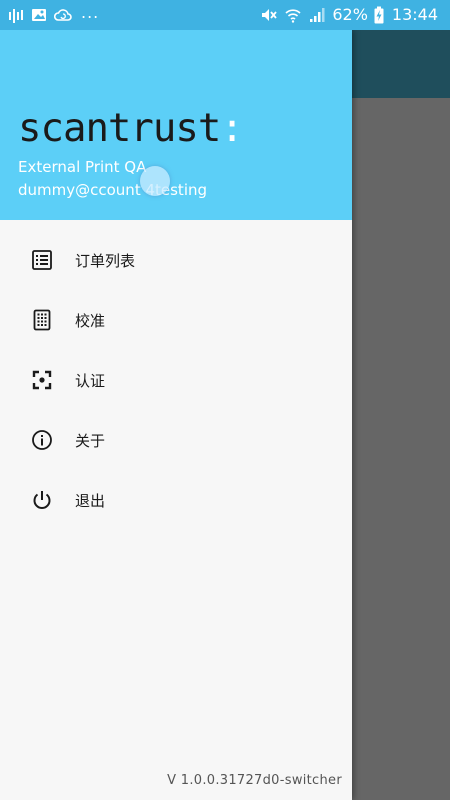 The image size is (450, 800). What do you see at coordinates (42, 380) in the screenshot?
I see `scan-verify-icon` at bounding box center [42, 380].